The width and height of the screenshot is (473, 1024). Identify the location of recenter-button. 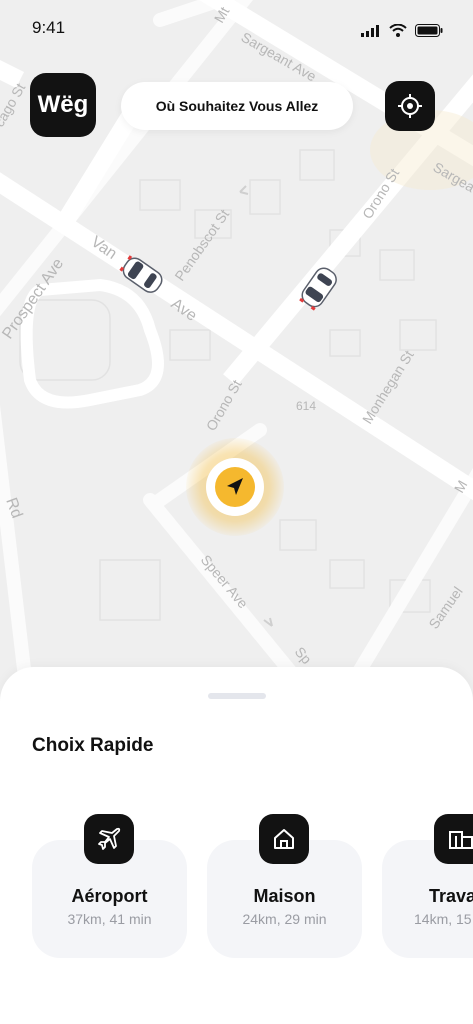
(410, 106).